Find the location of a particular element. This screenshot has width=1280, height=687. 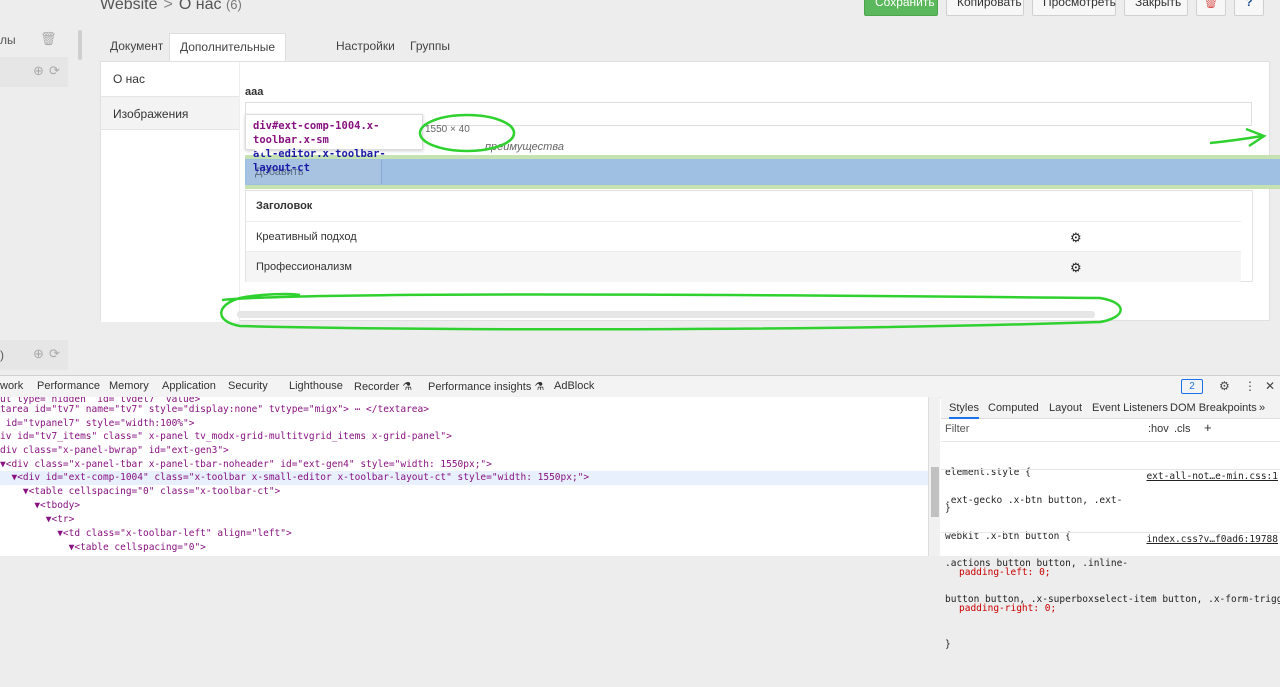

grid-column-header: Заголовок is located at coordinates (284, 206).